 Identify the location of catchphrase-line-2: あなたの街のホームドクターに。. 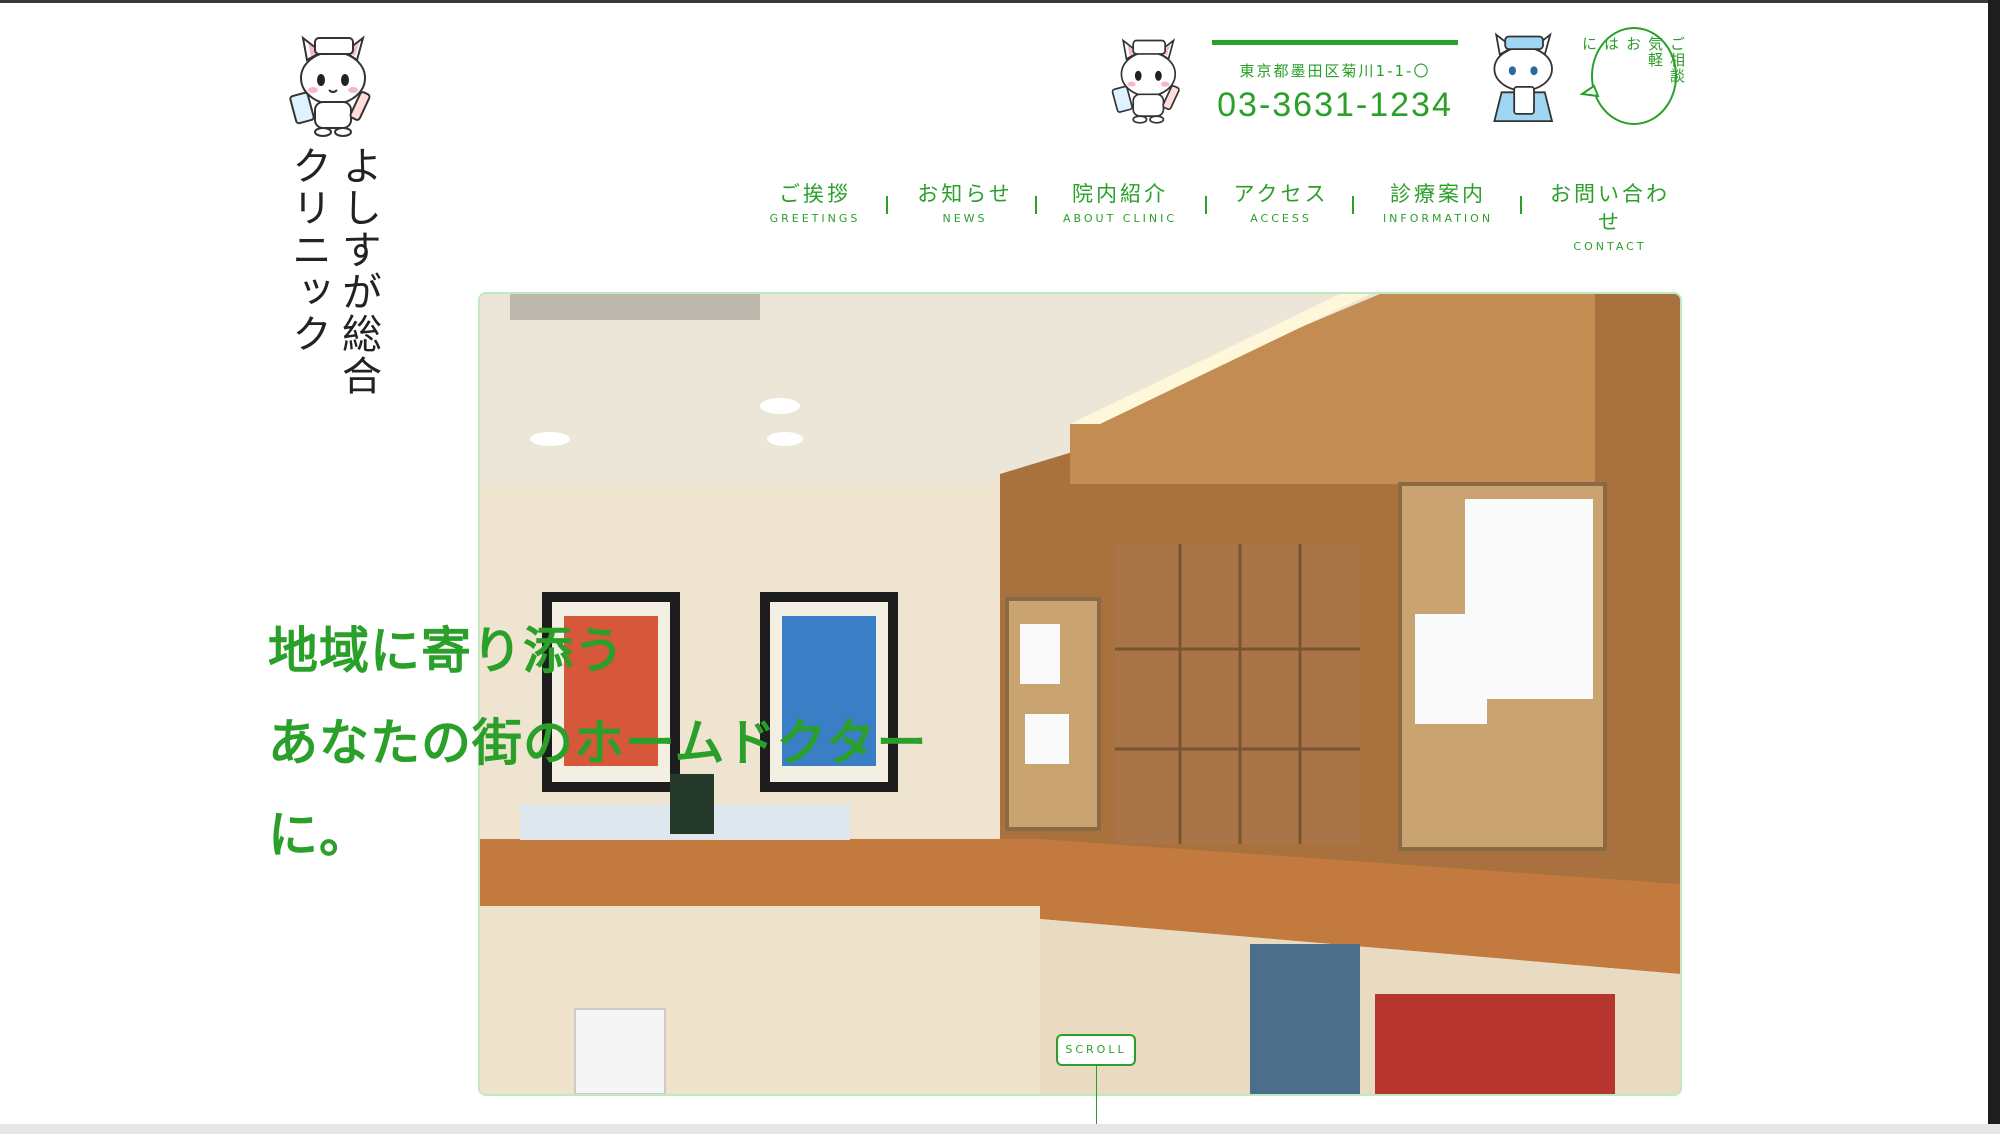
(598, 789).